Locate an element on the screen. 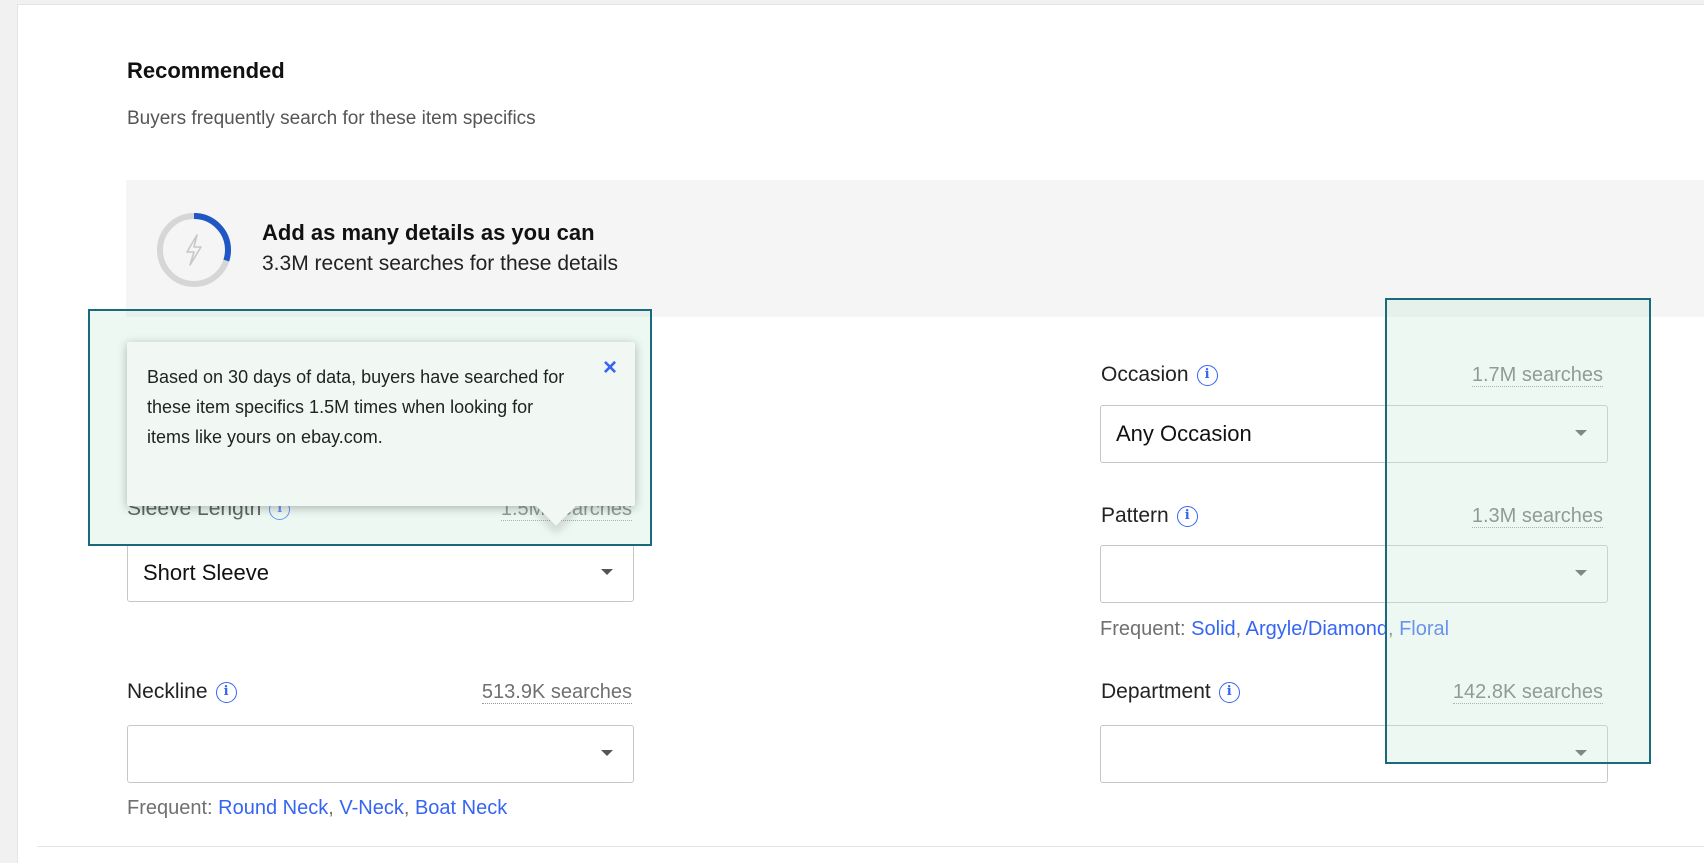 The image size is (1704, 863). frequent-option-argyle-diamond: Argyle/Diamond is located at coordinates (1317, 629).